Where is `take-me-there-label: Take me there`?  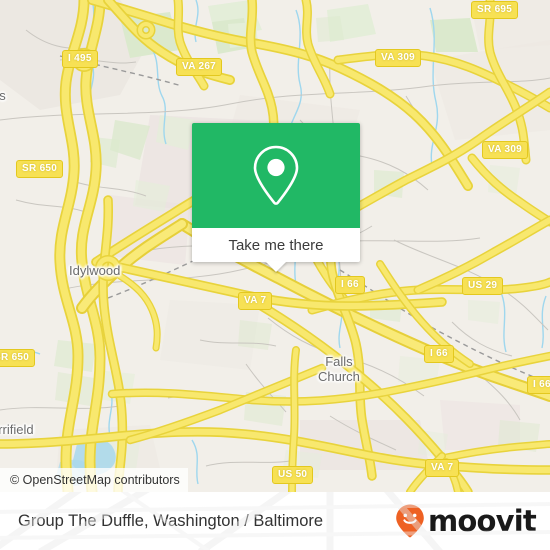 take-me-there-label: Take me there is located at coordinates (276, 245).